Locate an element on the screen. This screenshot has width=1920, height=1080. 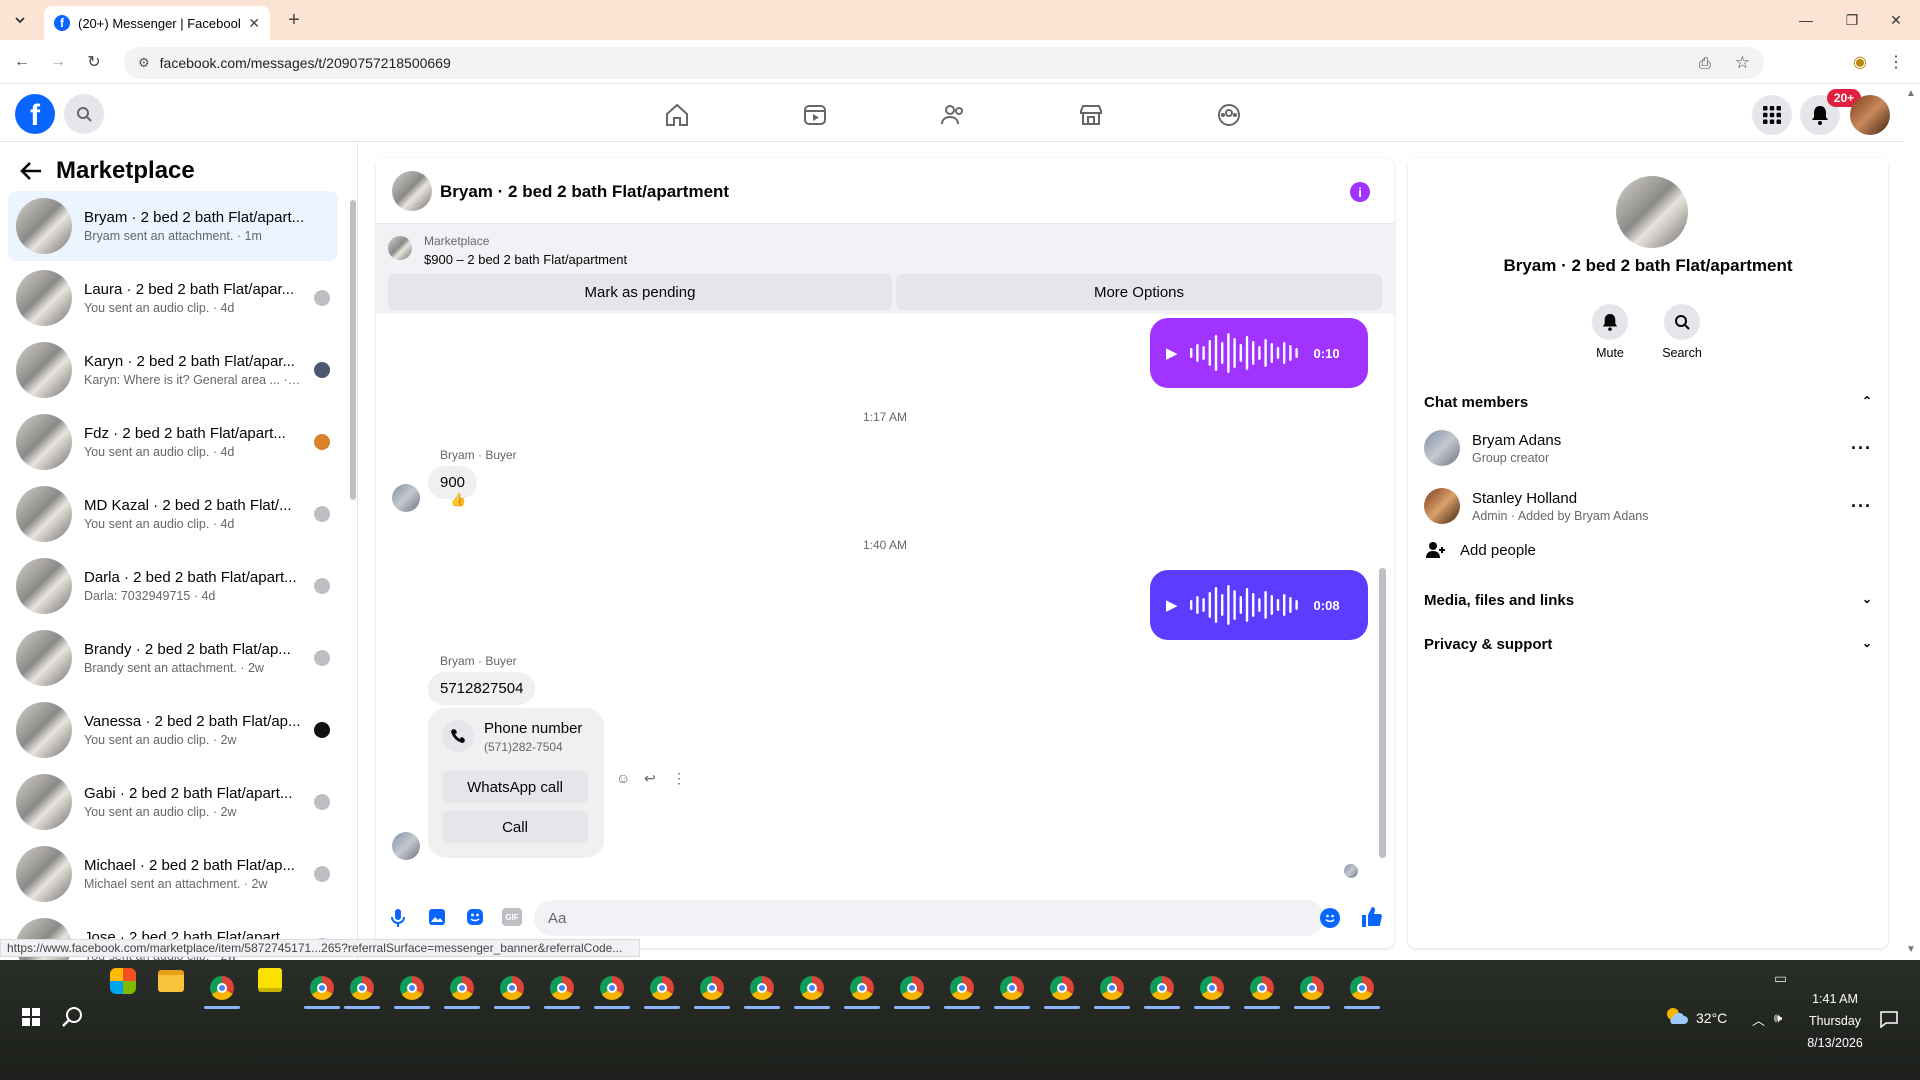
page-scroll-down-icon: ▼ is located at coordinates (1911, 949).